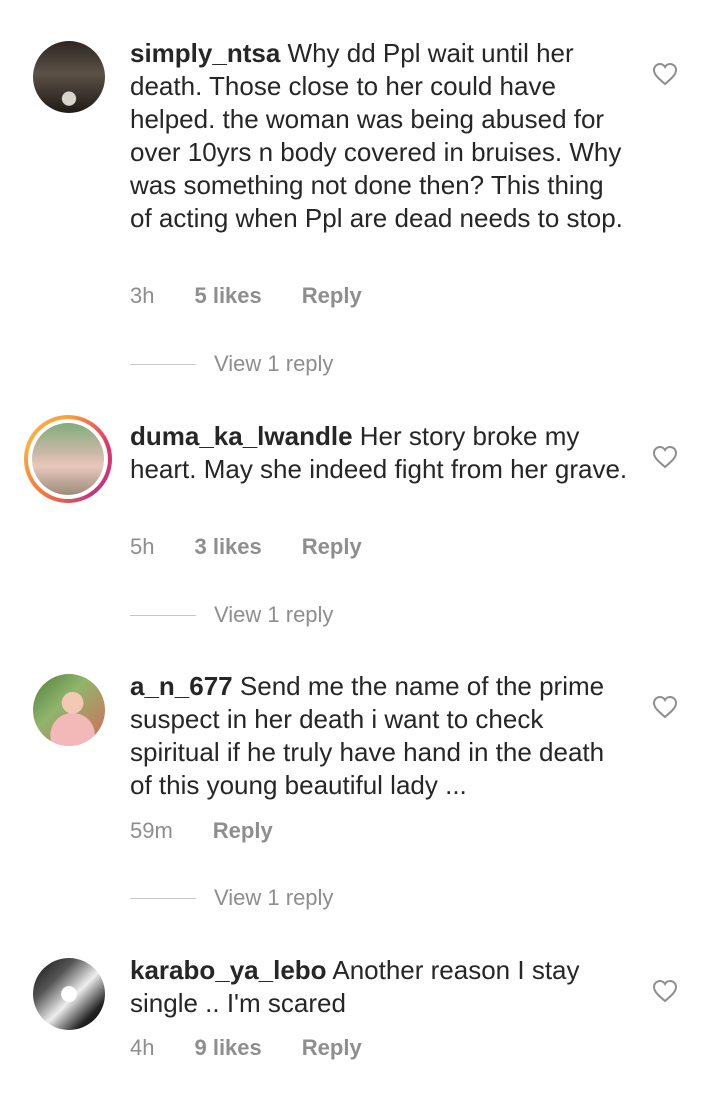  I want to click on comment-likes: 3 likes, so click(227, 547).